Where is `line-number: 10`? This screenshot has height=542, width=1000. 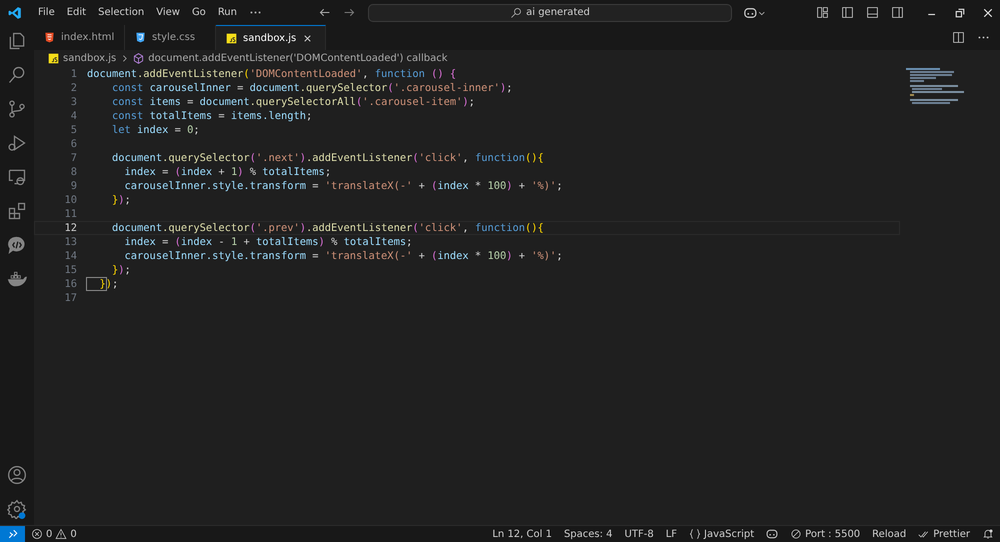 line-number: 10 is located at coordinates (70, 200).